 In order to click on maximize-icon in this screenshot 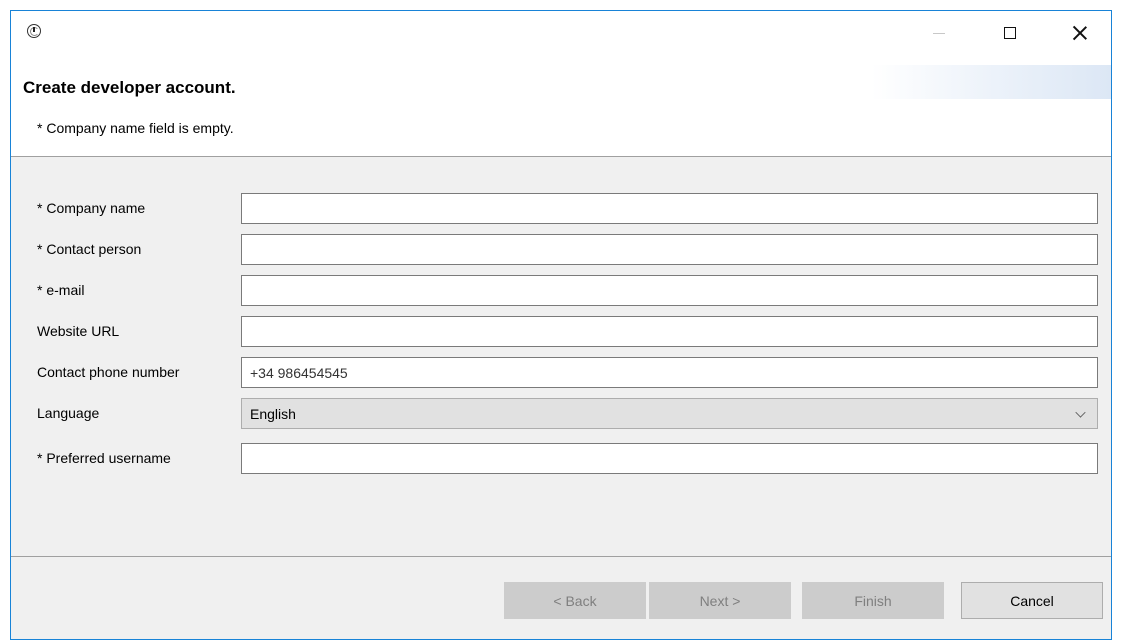, I will do `click(1010, 33)`.